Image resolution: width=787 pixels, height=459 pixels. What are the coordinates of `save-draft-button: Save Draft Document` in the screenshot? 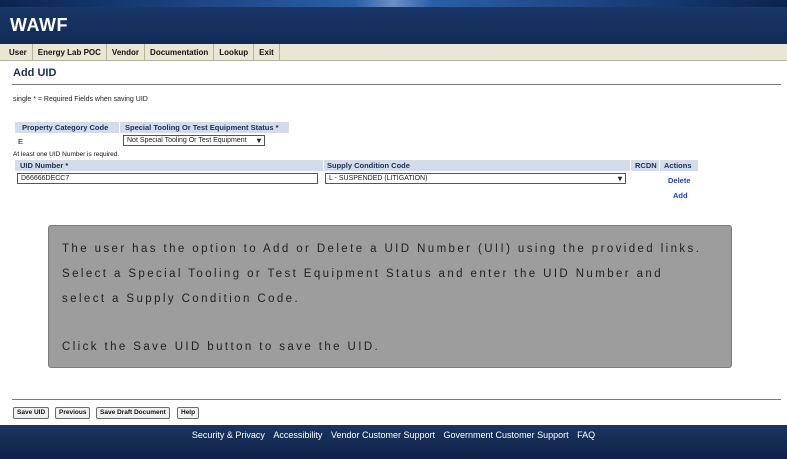 It's located at (133, 413).